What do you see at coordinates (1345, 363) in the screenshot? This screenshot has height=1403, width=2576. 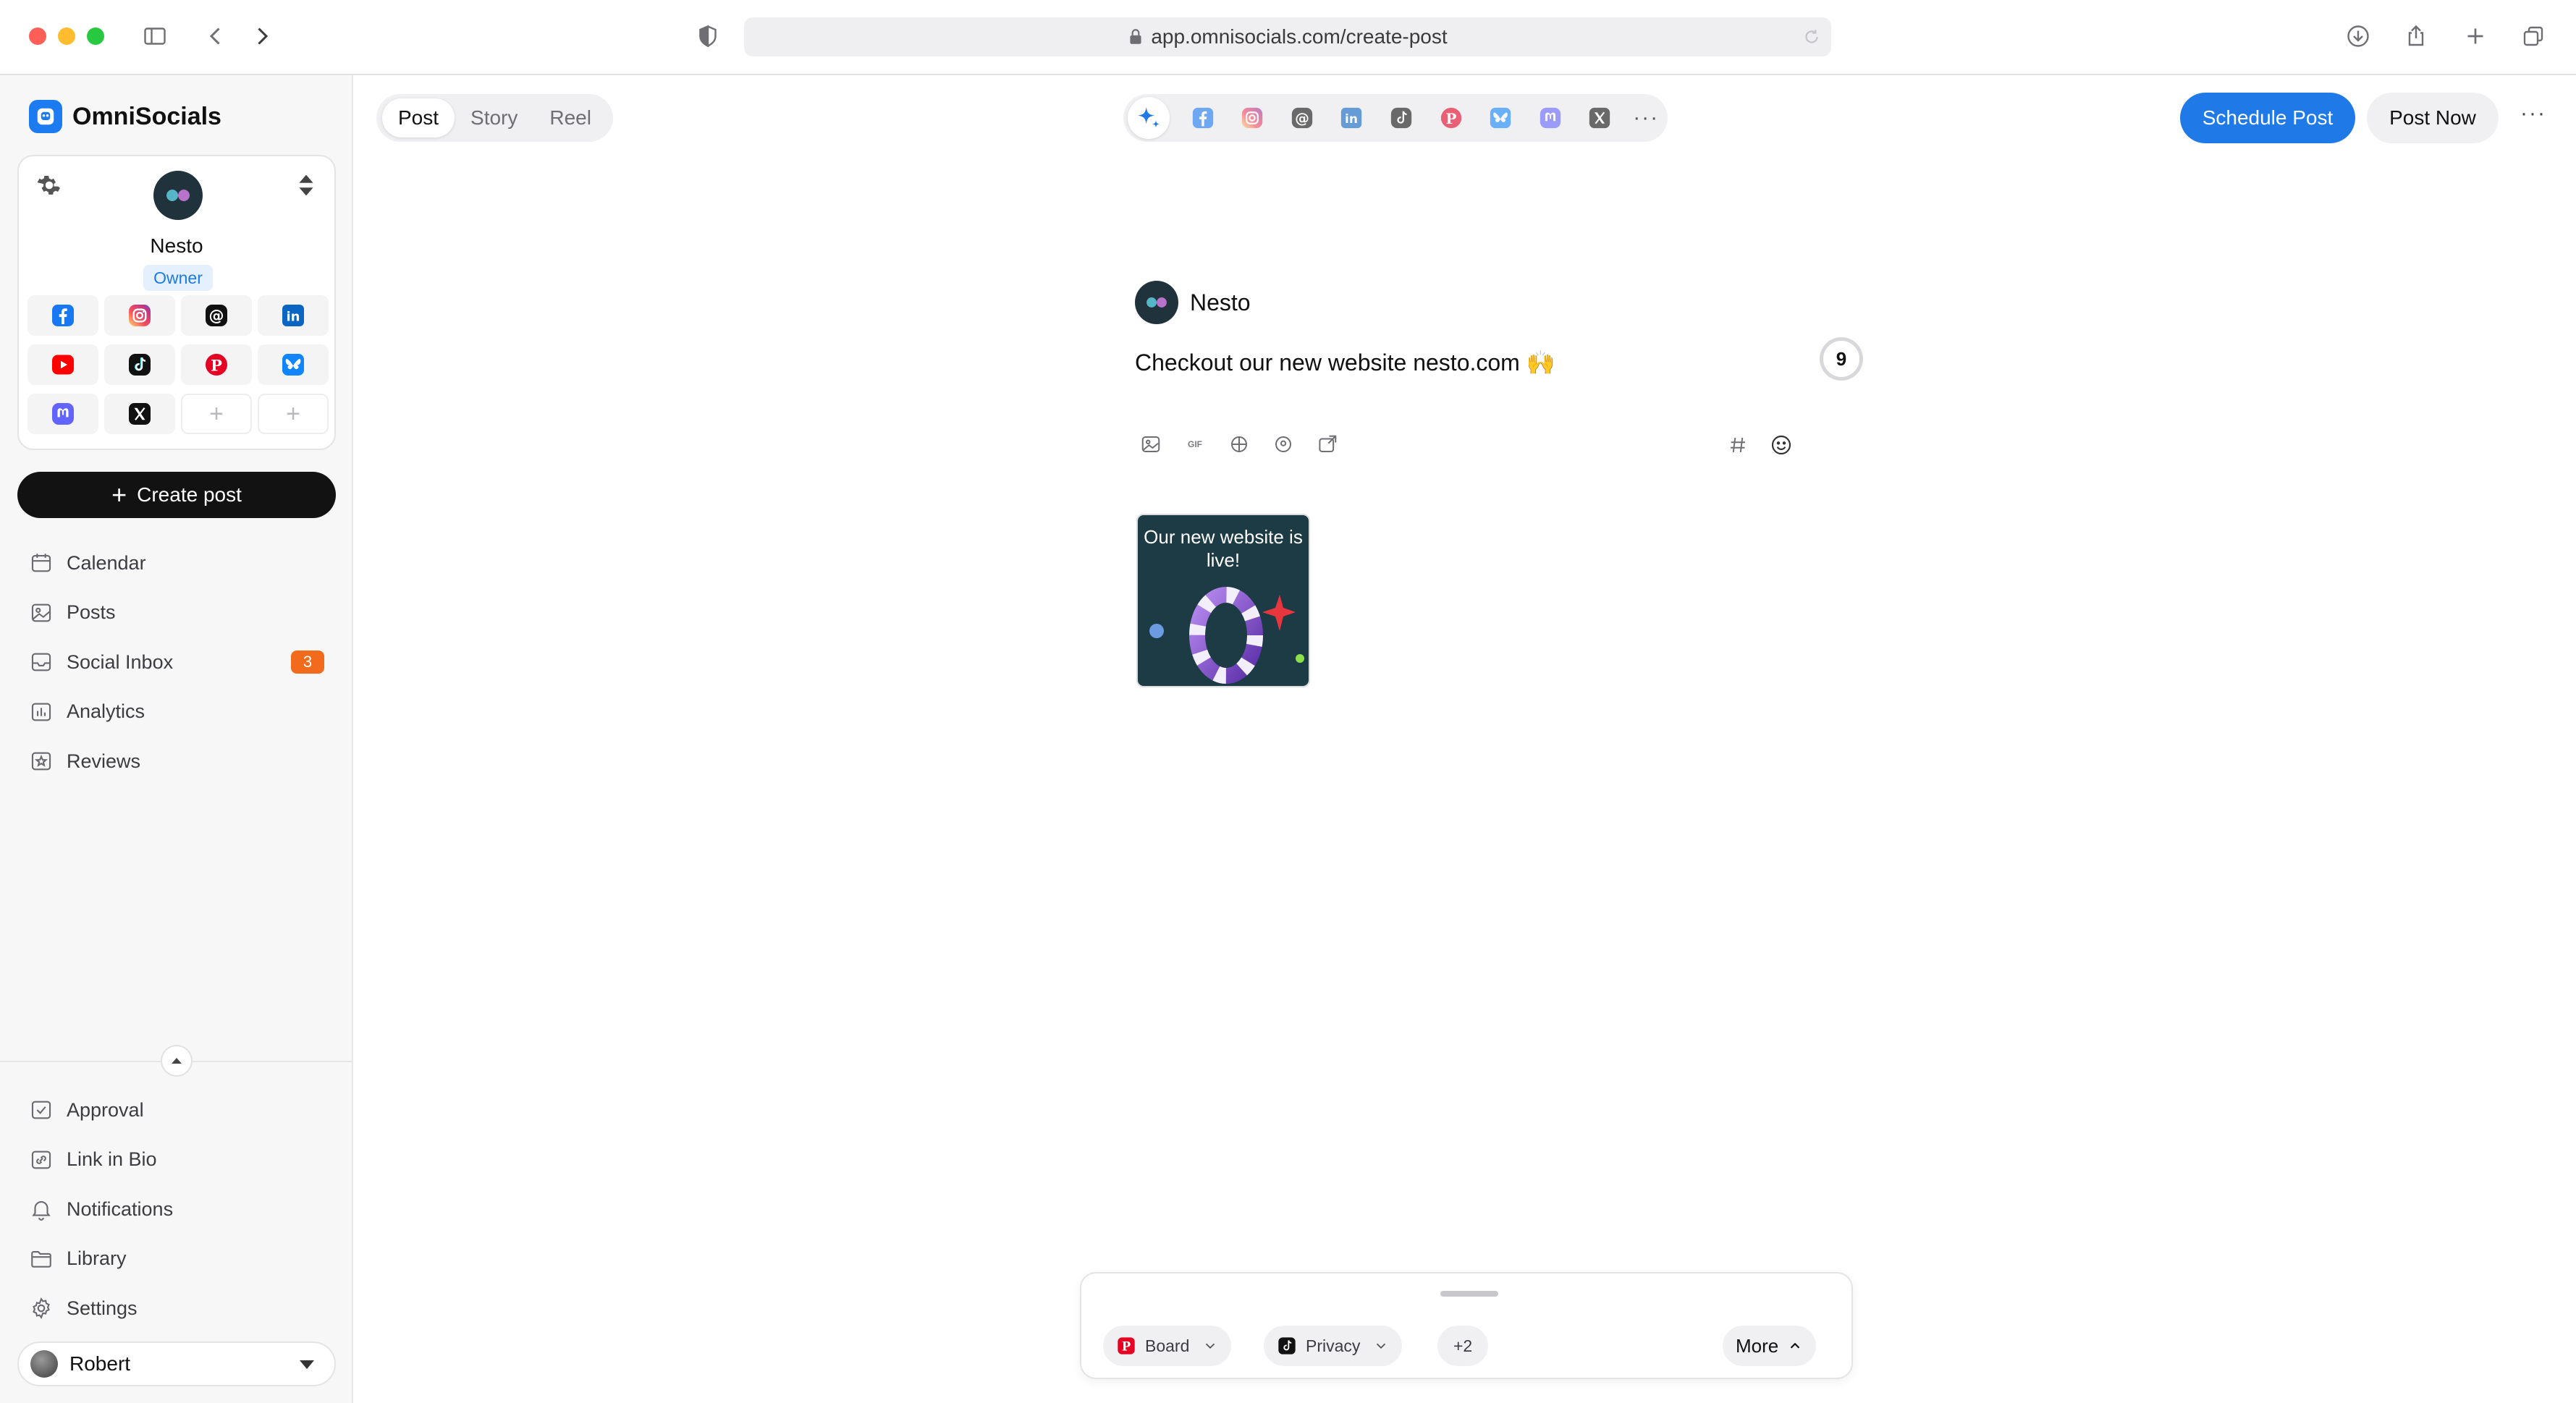 I see `post-text-editor: Checkout our new website nesto.com 🙌` at bounding box center [1345, 363].